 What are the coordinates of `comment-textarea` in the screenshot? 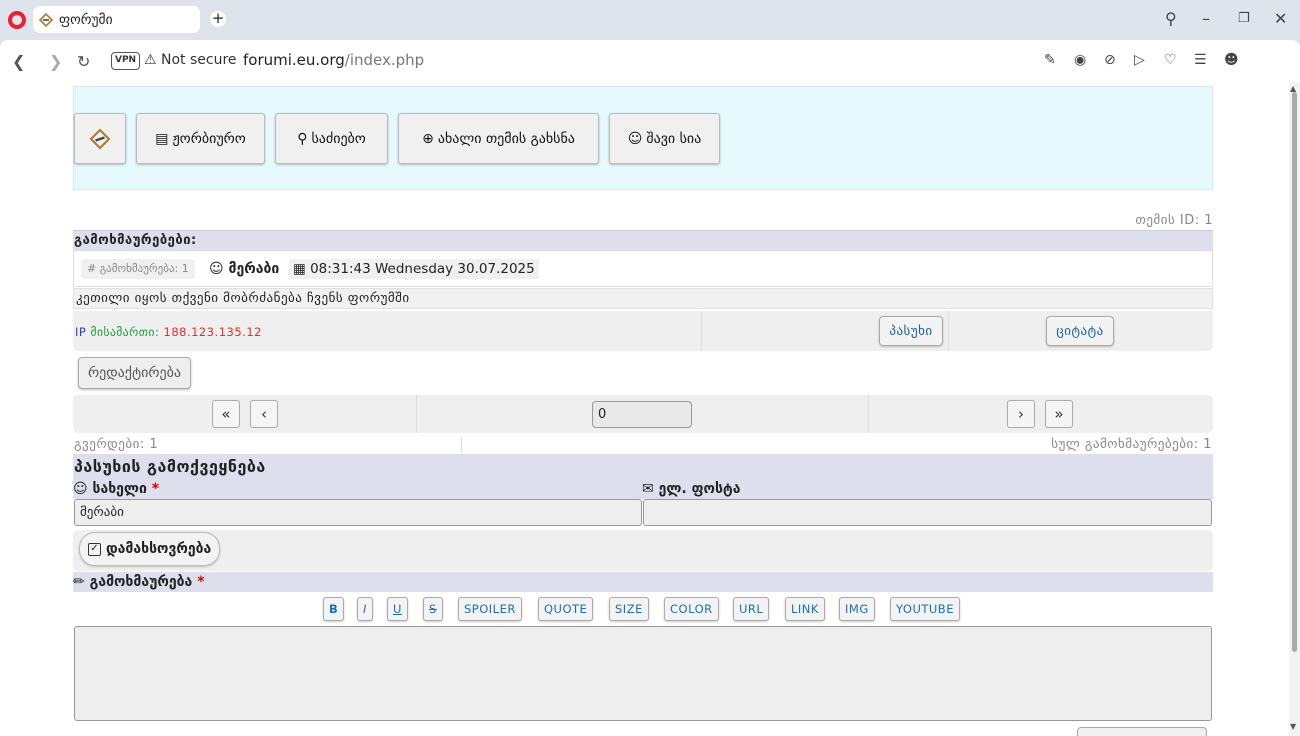 It's located at (643, 673).